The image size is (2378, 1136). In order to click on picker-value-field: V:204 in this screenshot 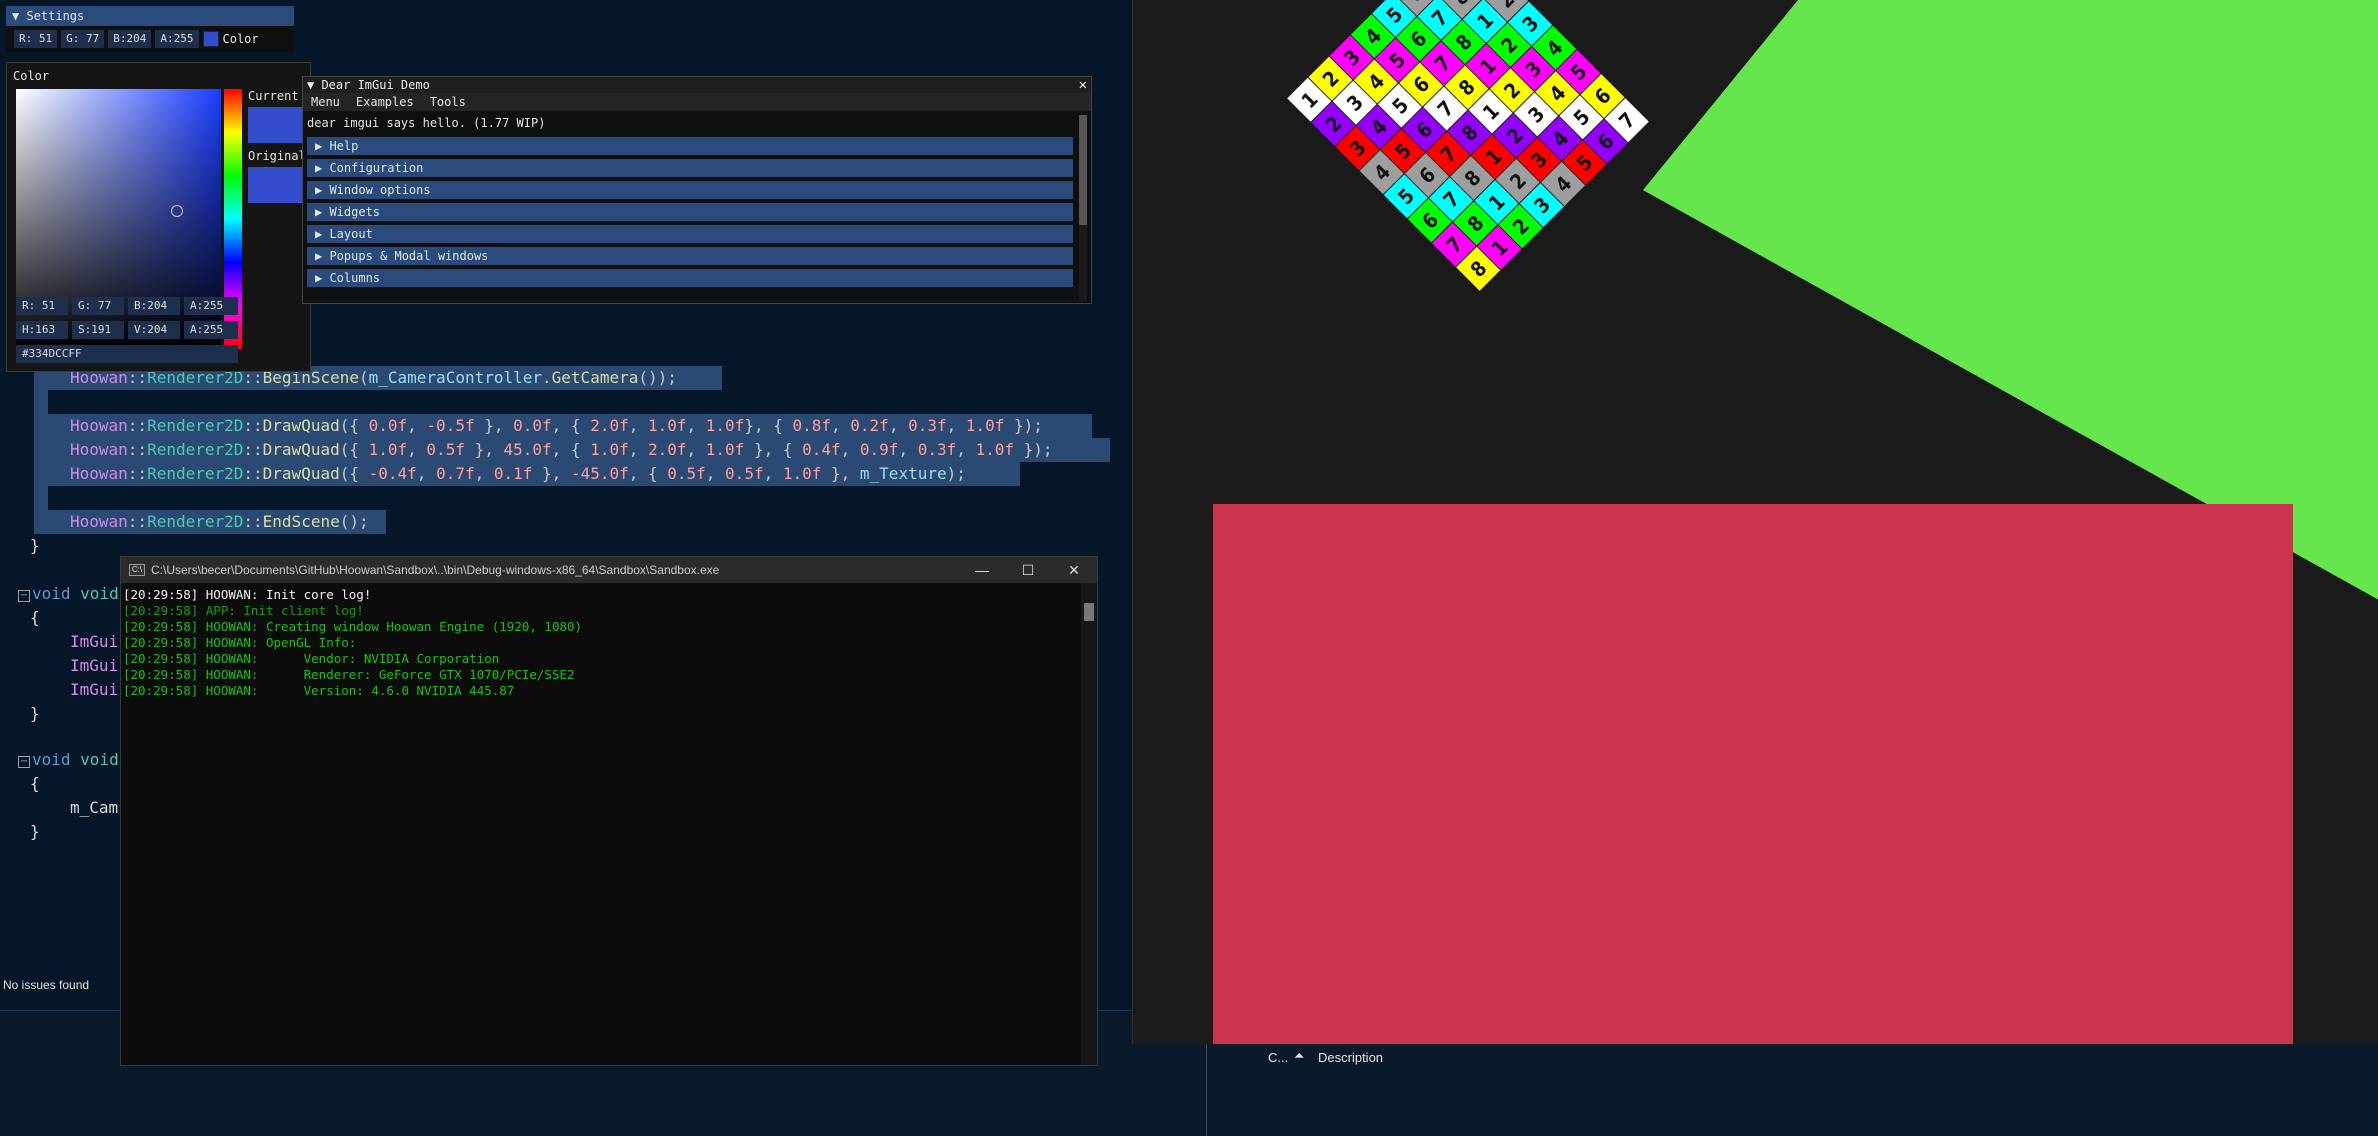, I will do `click(154, 330)`.